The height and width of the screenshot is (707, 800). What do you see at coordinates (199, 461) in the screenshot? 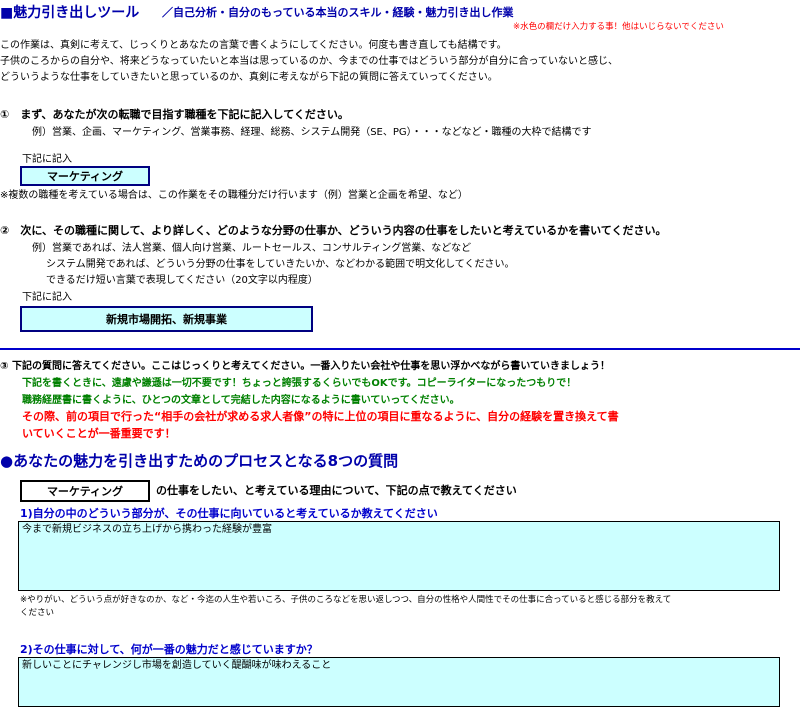
I see `questions-section-title: ●あなたの魅力を引き出すためのプロセスとなる8つの質問` at bounding box center [199, 461].